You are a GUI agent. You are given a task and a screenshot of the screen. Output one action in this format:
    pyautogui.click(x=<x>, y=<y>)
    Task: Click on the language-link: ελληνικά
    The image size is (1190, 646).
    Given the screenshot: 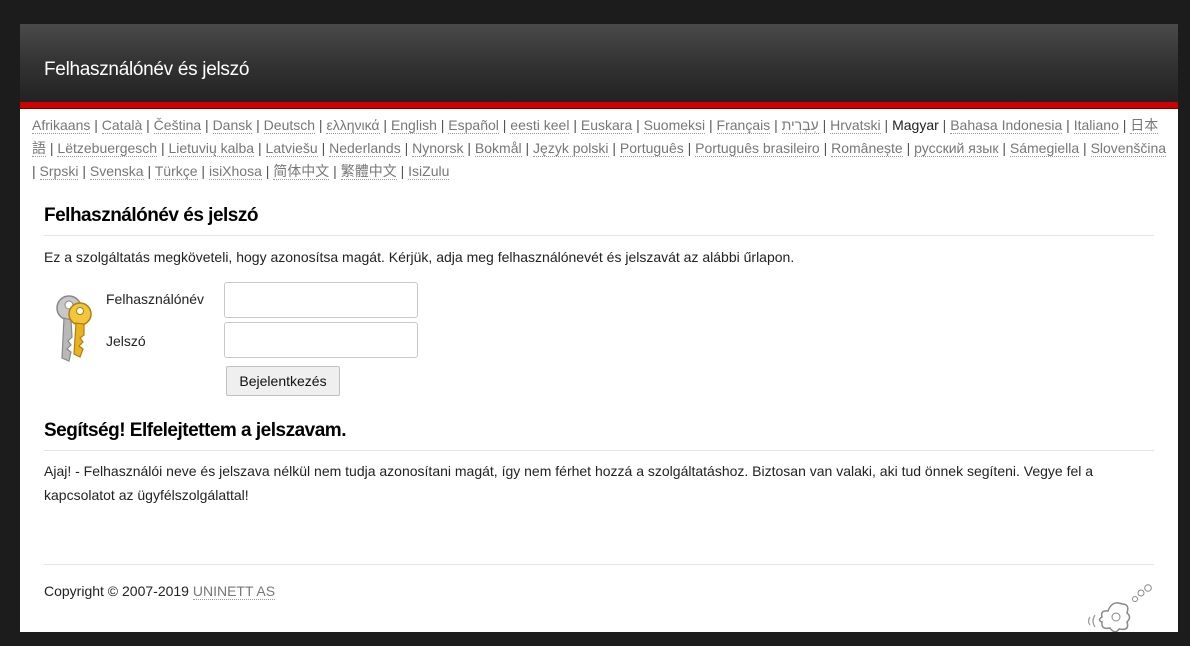 What is the action you would take?
    pyautogui.click(x=353, y=125)
    